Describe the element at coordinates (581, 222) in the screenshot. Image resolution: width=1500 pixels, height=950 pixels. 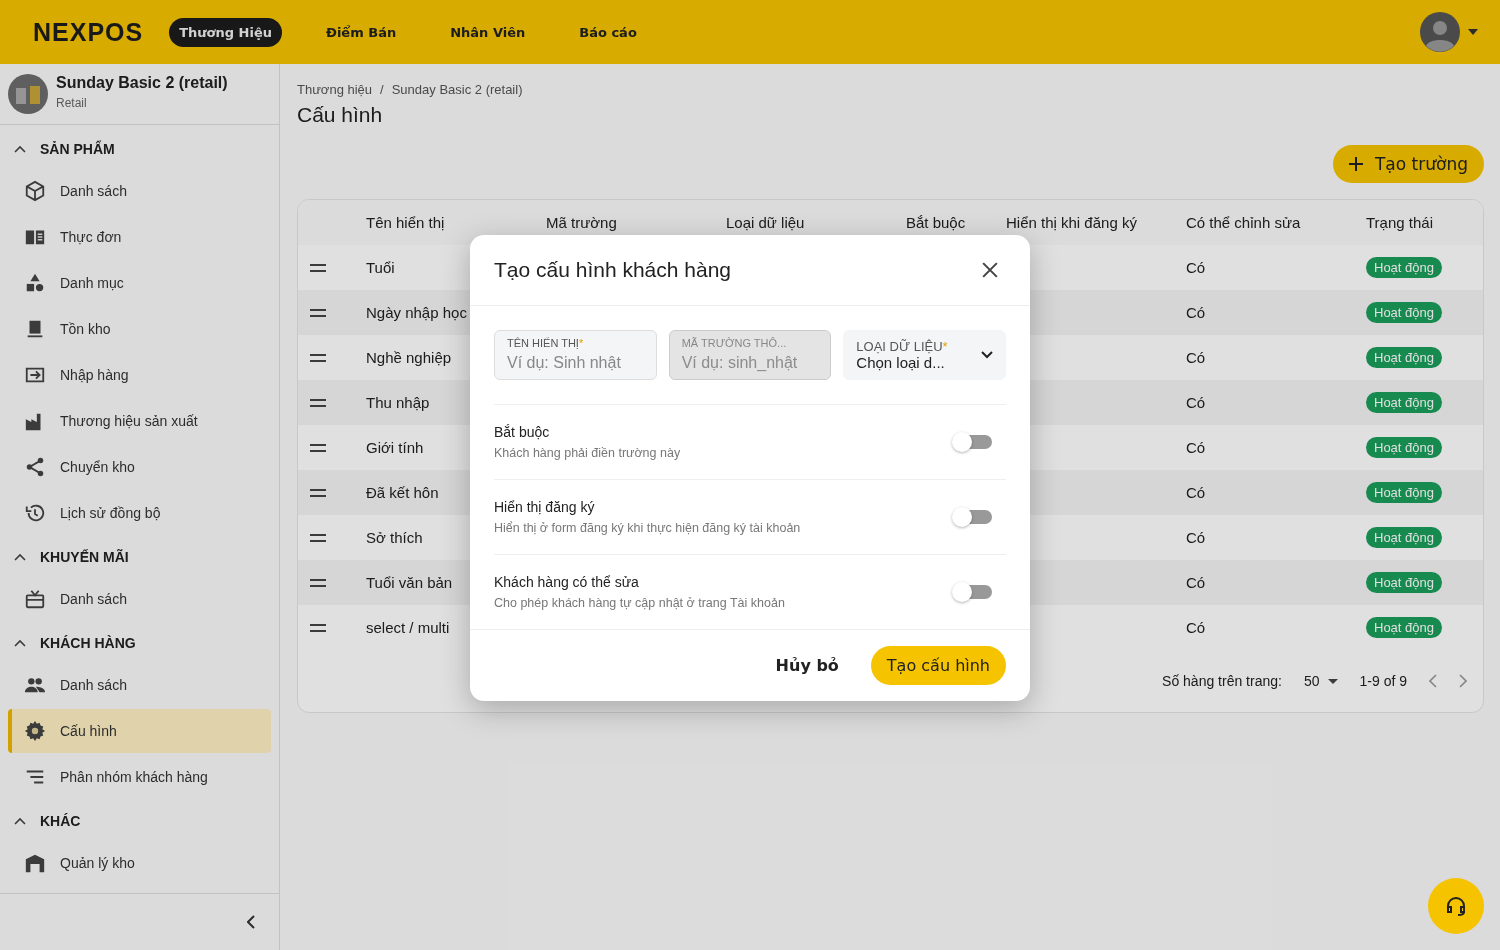
I see `column-header: Mã trường` at that location.